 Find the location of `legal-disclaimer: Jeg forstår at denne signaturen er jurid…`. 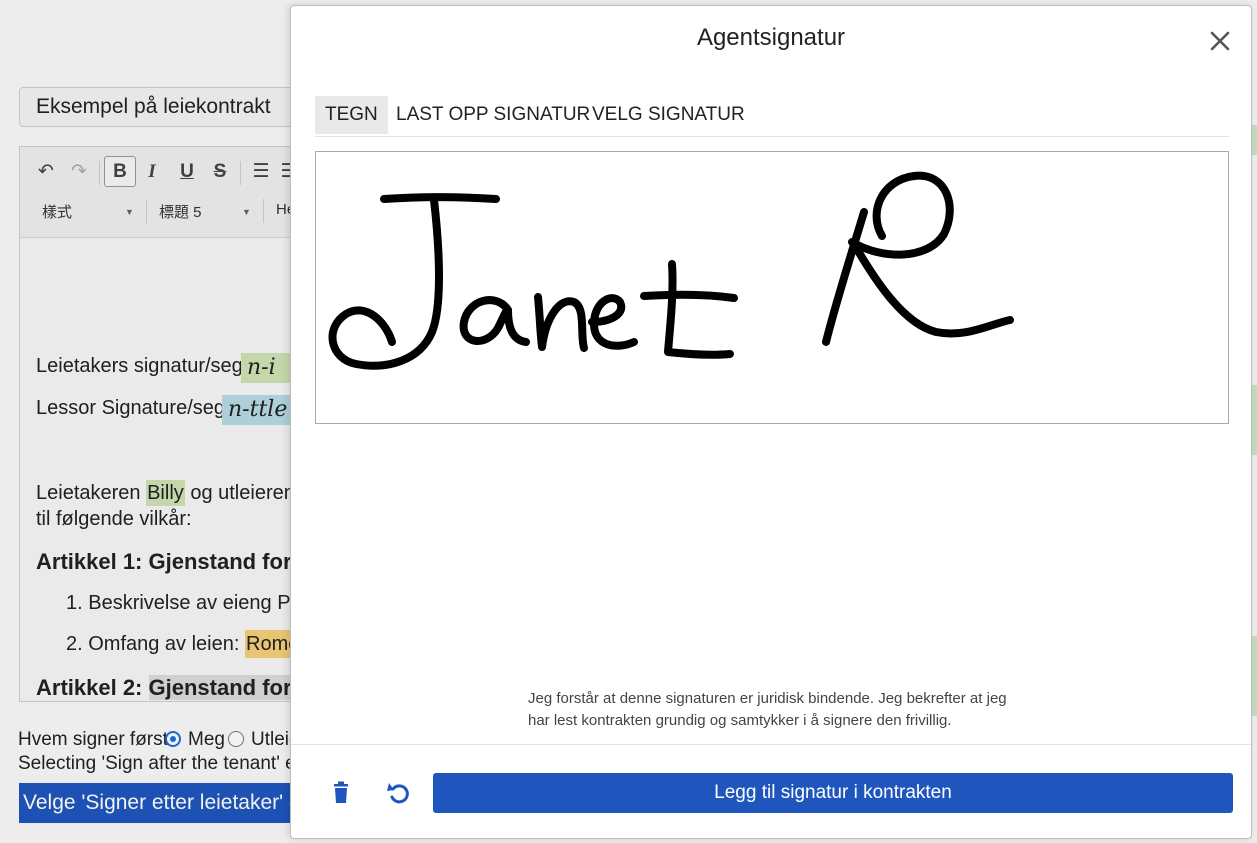

legal-disclaimer: Jeg forstår at denne signaturen er jurid… is located at coordinates (788, 710).